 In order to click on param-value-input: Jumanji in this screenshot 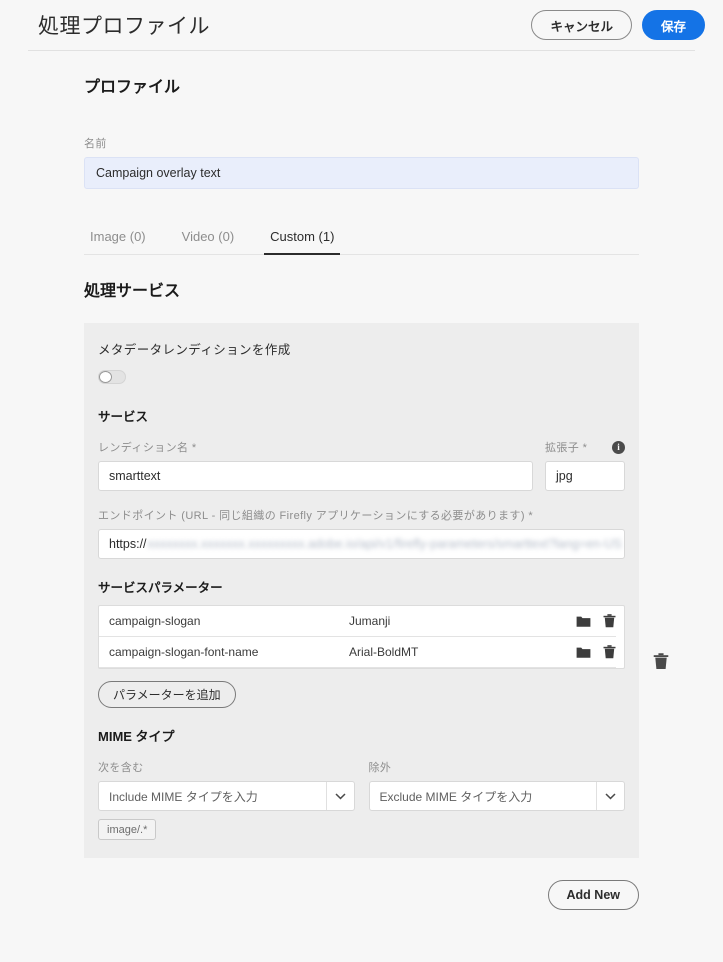, I will do `click(452, 621)`.